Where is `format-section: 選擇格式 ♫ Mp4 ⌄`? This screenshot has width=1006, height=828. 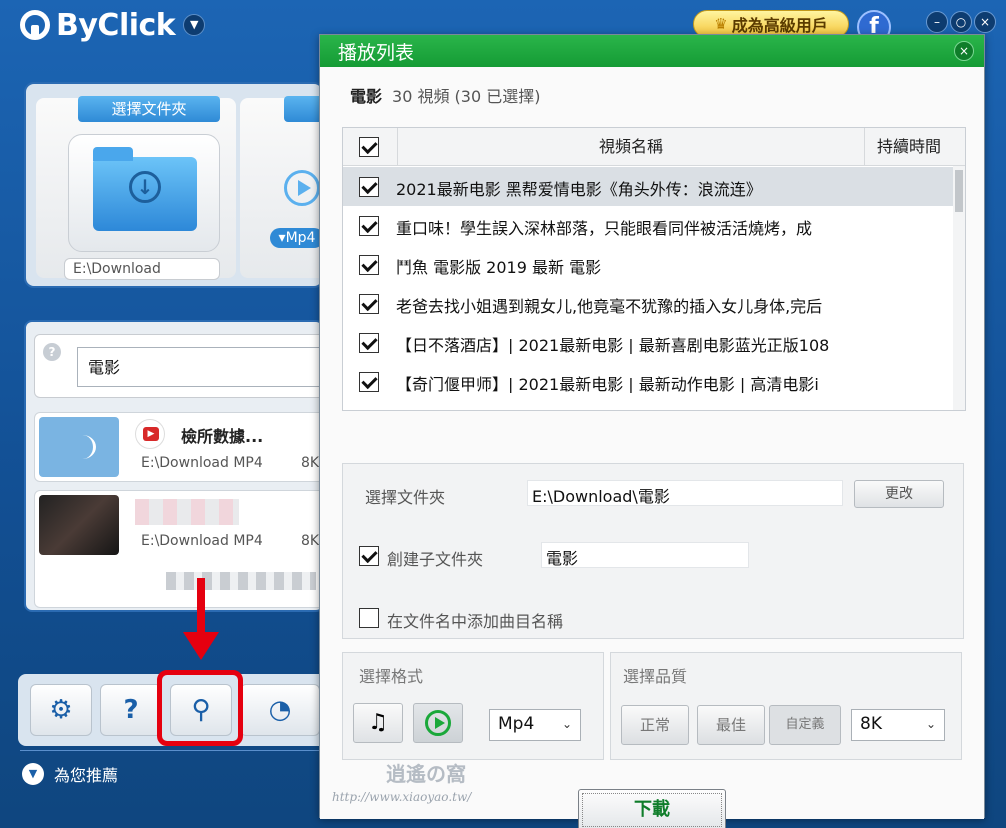 format-section: 選擇格式 ♫ Mp4 ⌄ is located at coordinates (473, 706).